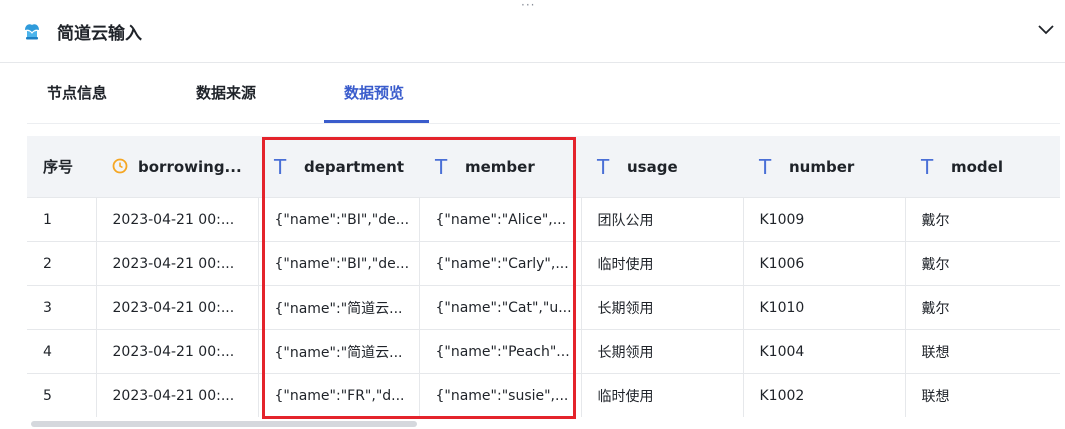 This screenshot has height=429, width=1065. Describe the element at coordinates (376, 121) in the screenshot. I see `active-tab-indicator` at that location.